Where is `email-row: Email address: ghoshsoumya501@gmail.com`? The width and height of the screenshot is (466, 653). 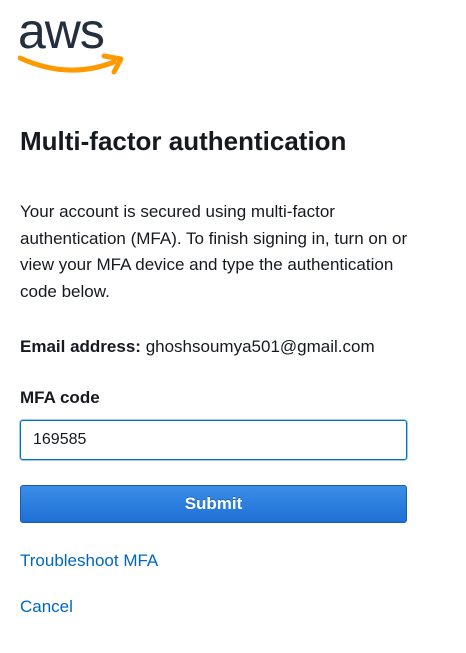
email-row: Email address: ghoshsoumya501@gmail.com is located at coordinates (197, 347).